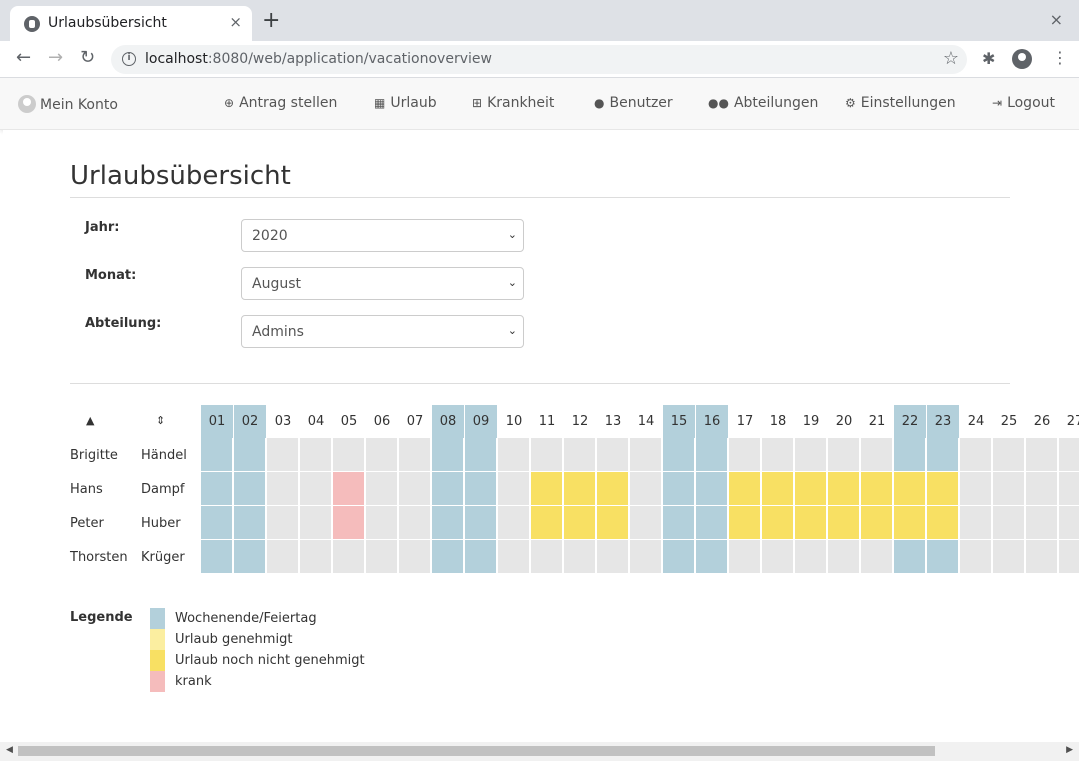  Describe the element at coordinates (448, 421) in the screenshot. I see `day-header-08: 08` at that location.